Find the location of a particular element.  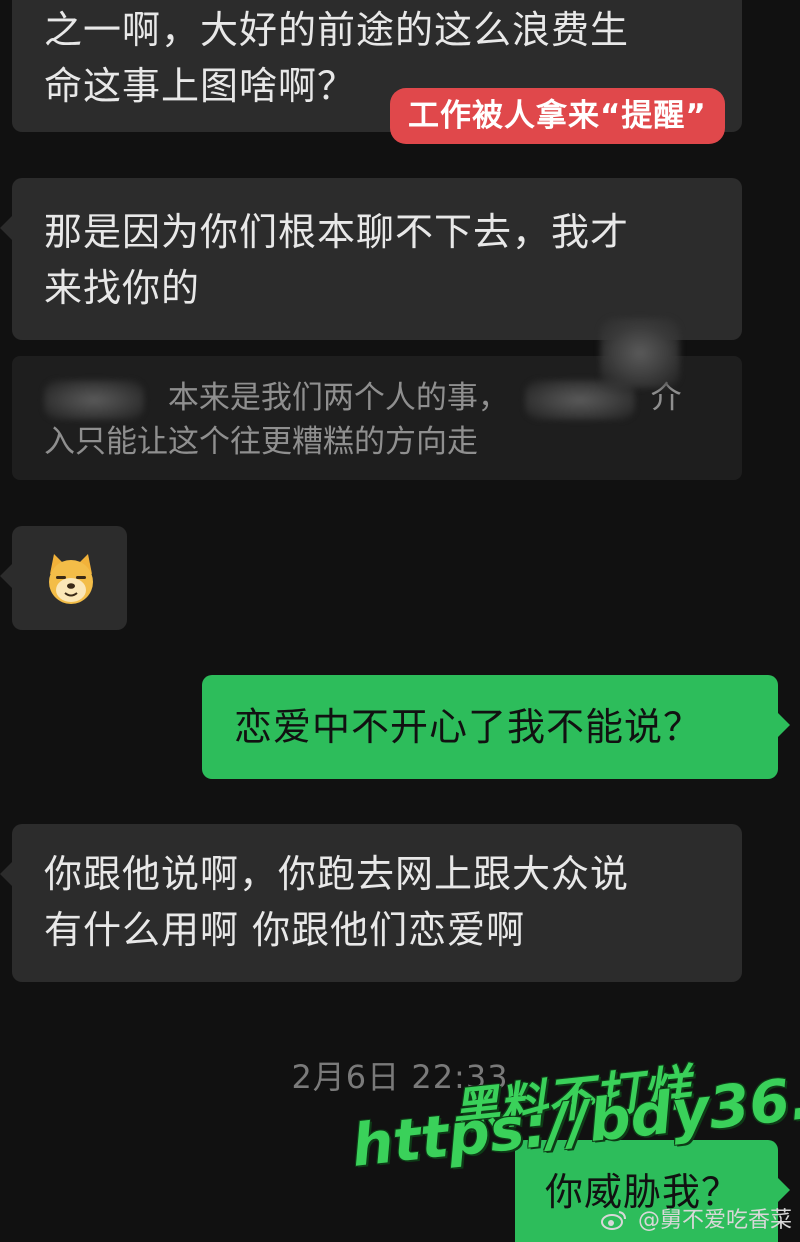

redacted-avatar-smudge is located at coordinates (640, 353).